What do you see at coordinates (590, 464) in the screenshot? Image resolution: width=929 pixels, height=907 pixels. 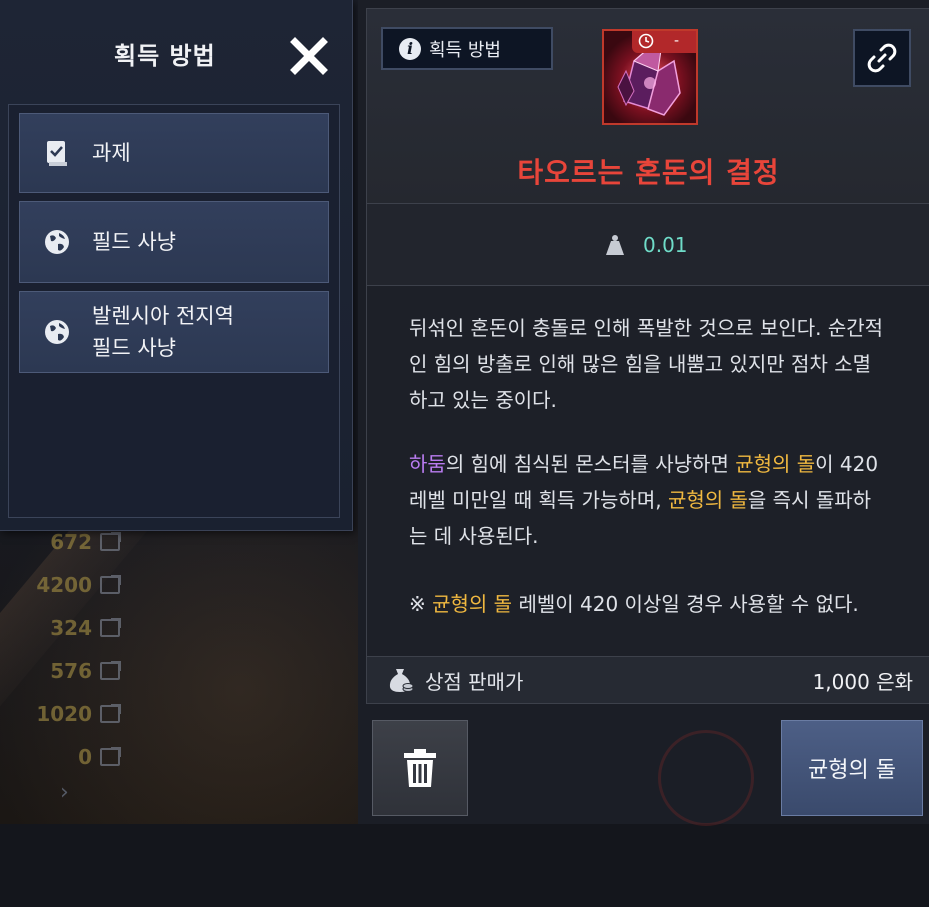 I see `description-text: 의 힘에 침식된 몬스터를 사냥하면` at bounding box center [590, 464].